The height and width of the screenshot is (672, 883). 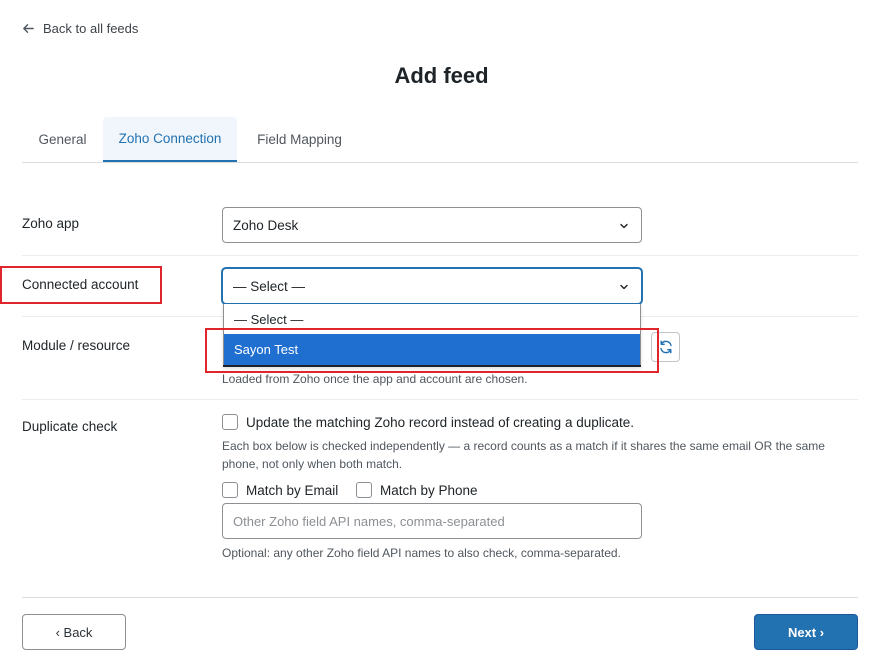 I want to click on zoho-app-value: Zoho Desk, so click(x=266, y=225).